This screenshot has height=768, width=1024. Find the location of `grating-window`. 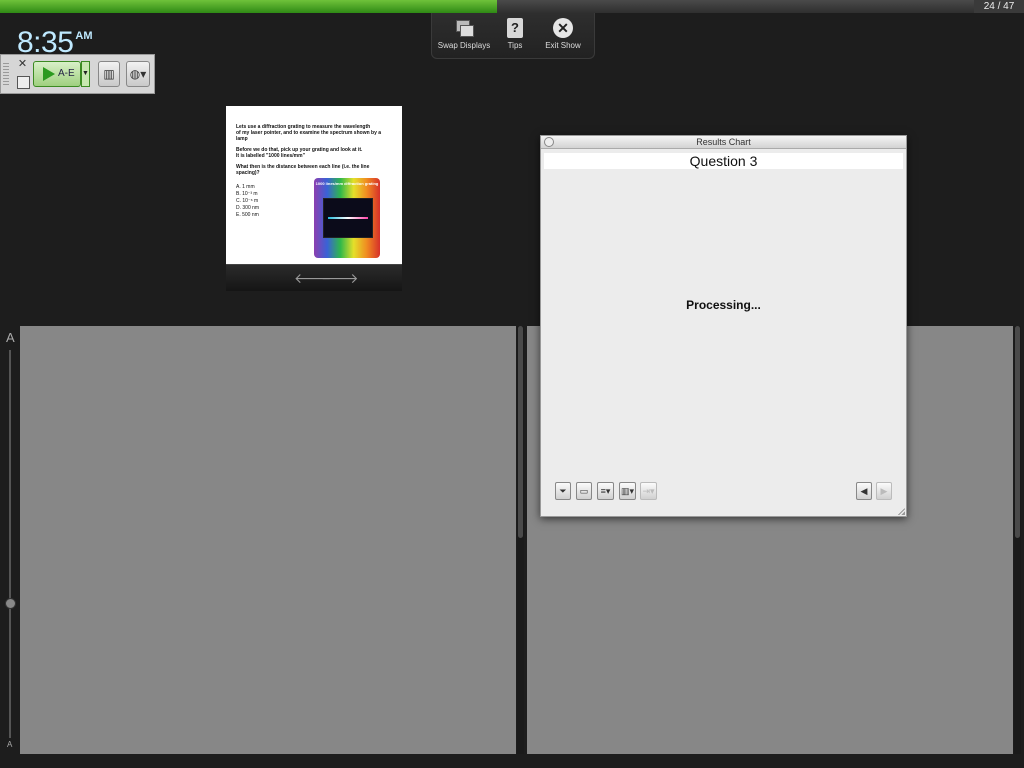

grating-window is located at coordinates (348, 218).